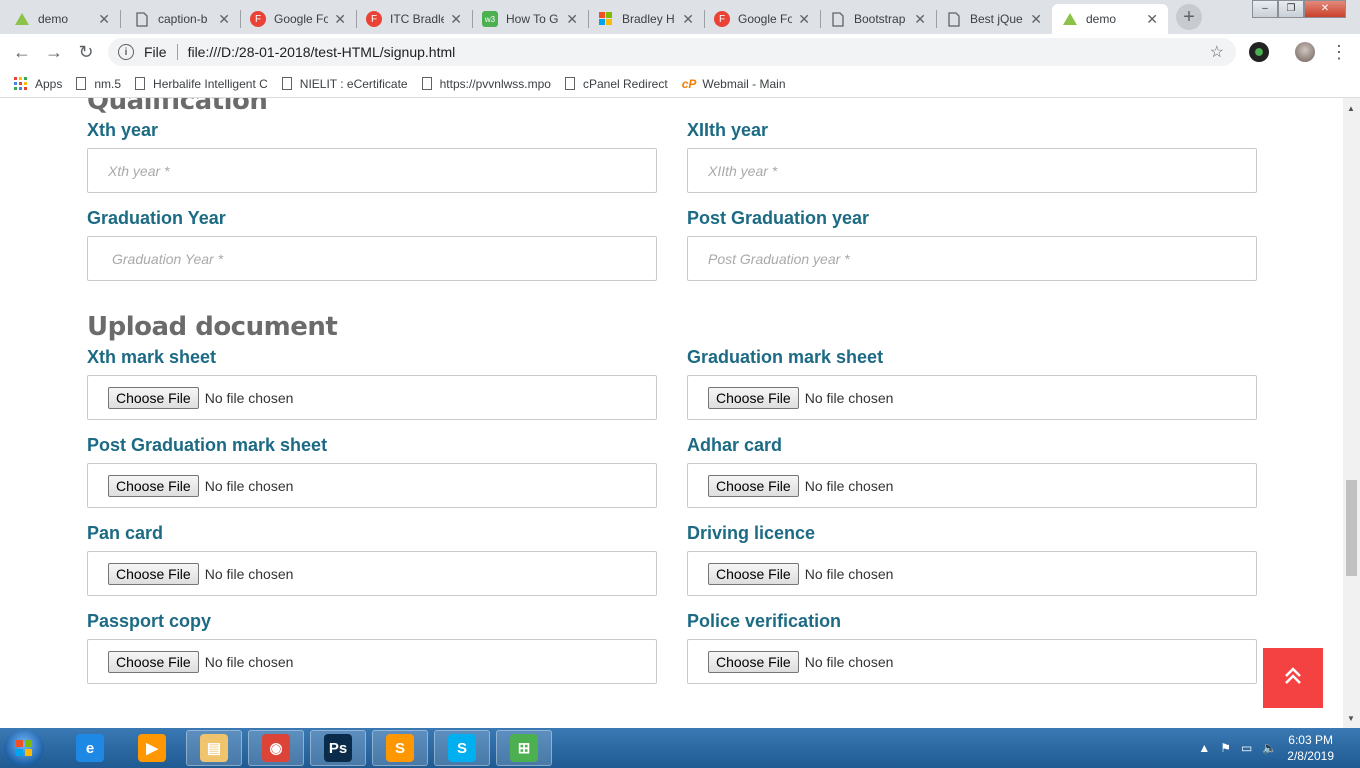 This screenshot has height=768, width=1360. What do you see at coordinates (86, 52) in the screenshot?
I see `reload-icon: ↻` at bounding box center [86, 52].